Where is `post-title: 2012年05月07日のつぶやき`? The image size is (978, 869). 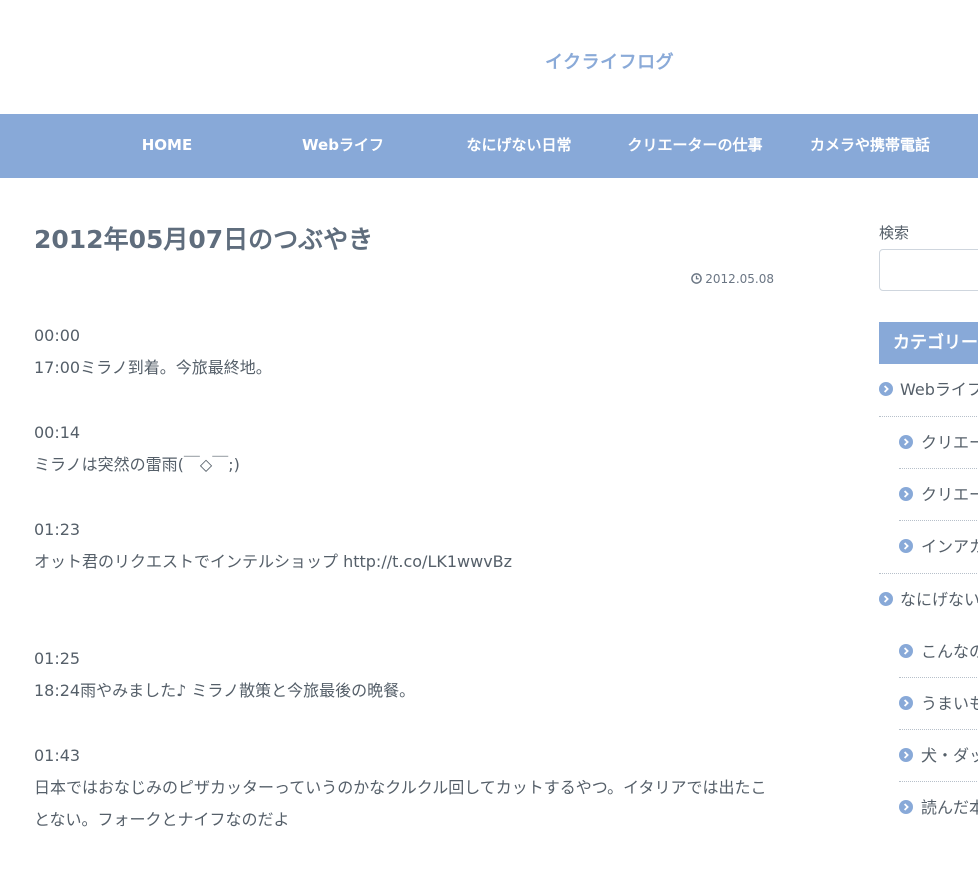
post-title: 2012年05月07日のつぶやき is located at coordinates (204, 239).